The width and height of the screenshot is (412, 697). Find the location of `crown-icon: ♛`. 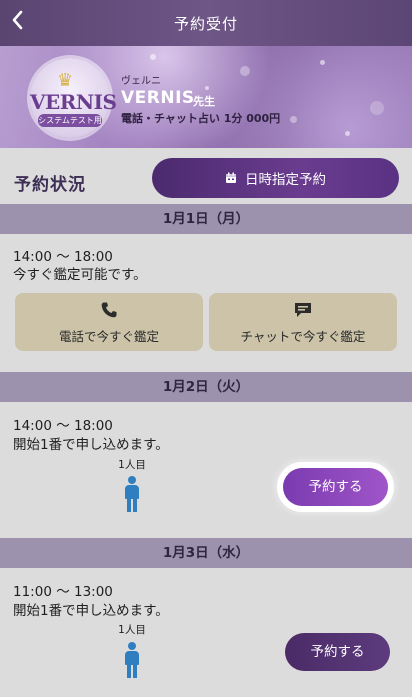

crown-icon: ♛ is located at coordinates (65, 80).